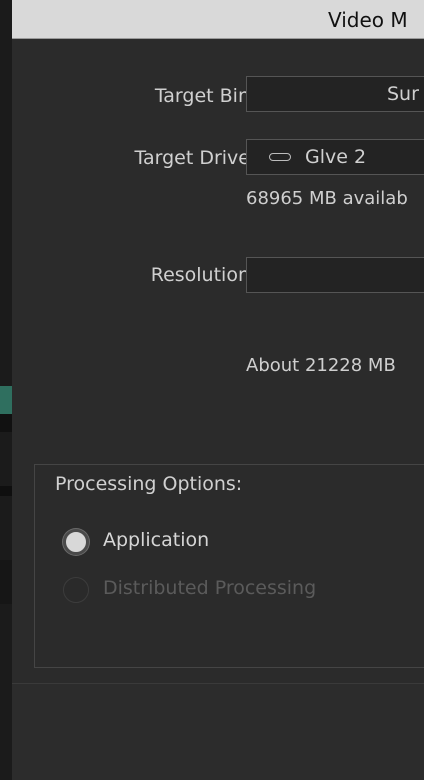  I want to click on available-space-text: 68965 MB availab, so click(327, 198).